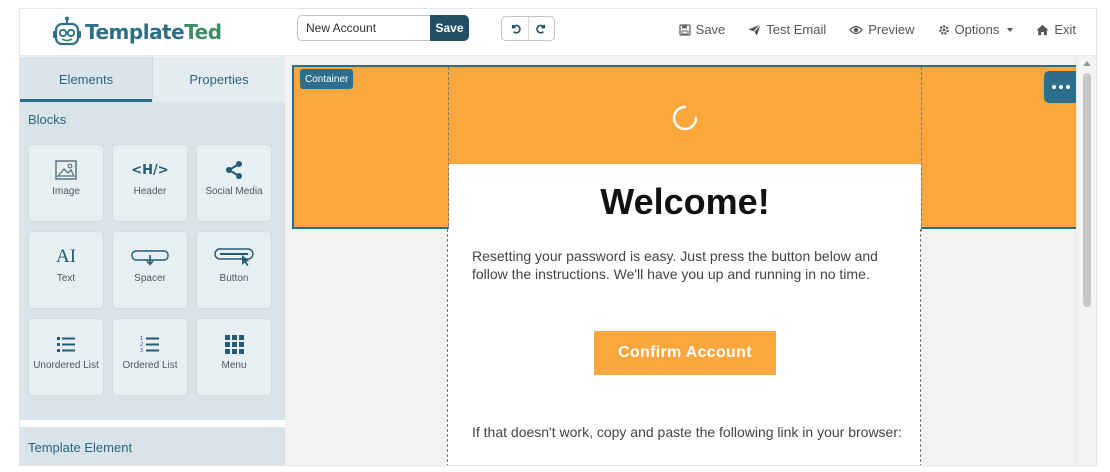  Describe the element at coordinates (141, 350) in the screenshot. I see `svg-text: 3` at that location.